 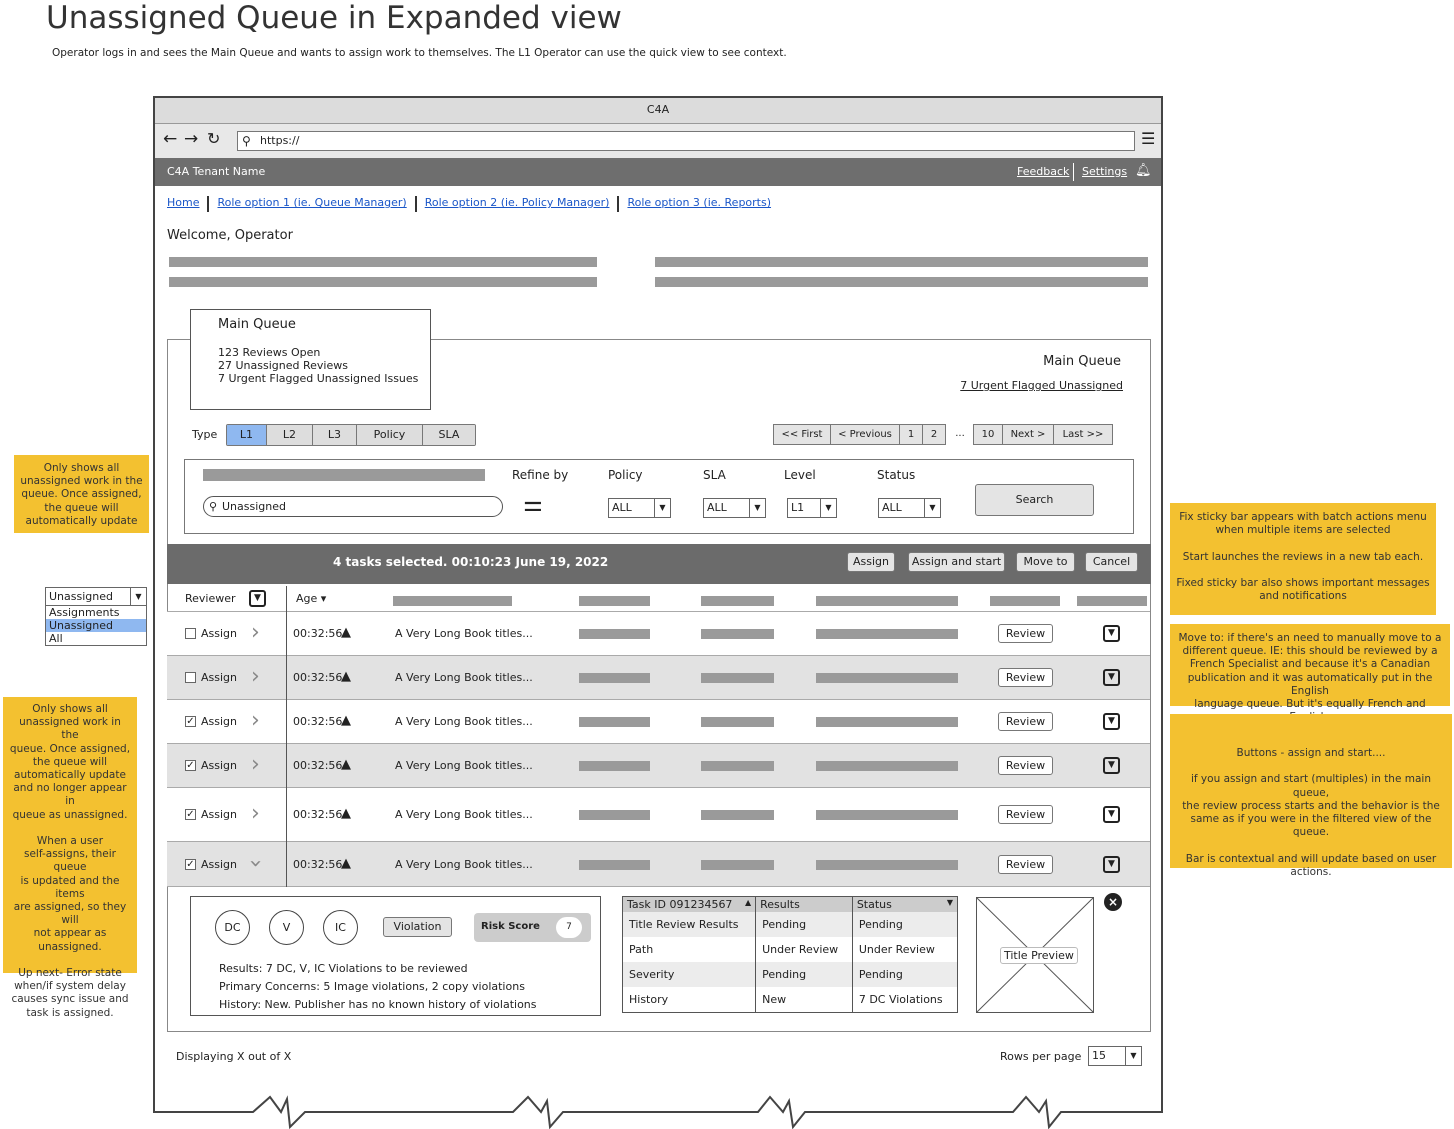 What do you see at coordinates (255, 863) in the screenshot?
I see `chevron-down-icon: ›` at bounding box center [255, 863].